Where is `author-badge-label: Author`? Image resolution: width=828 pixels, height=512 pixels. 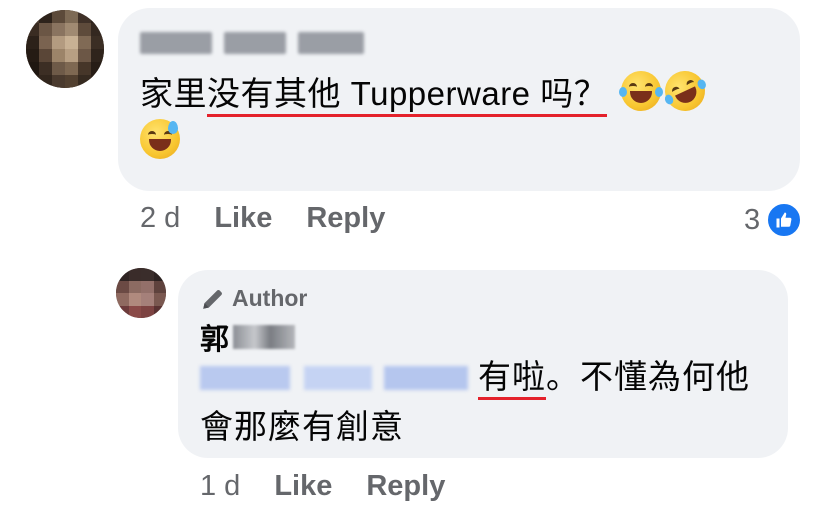 author-badge-label: Author is located at coordinates (270, 298).